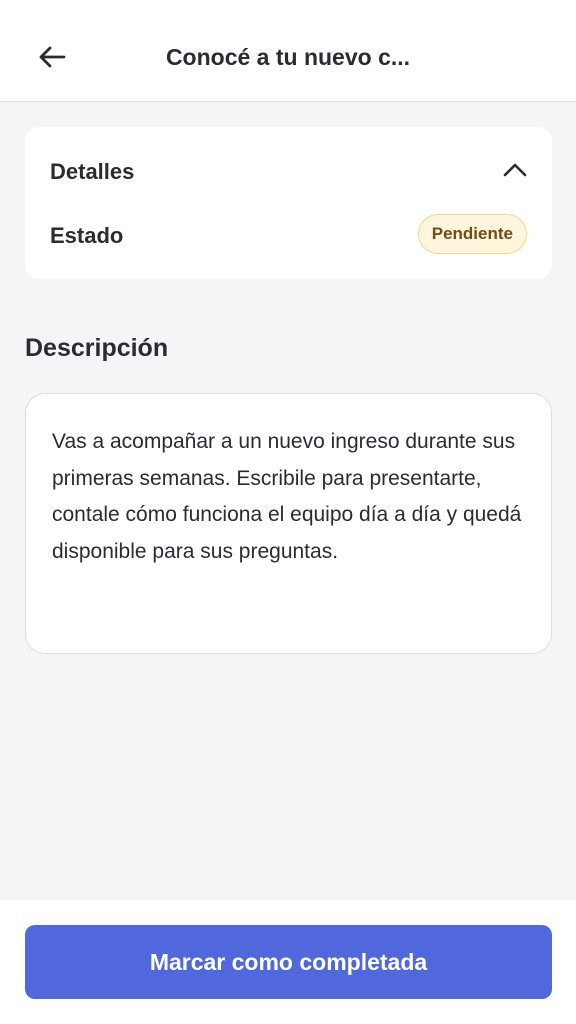 The image size is (576, 1024). What do you see at coordinates (97, 348) in the screenshot?
I see `description-heading: Descripción` at bounding box center [97, 348].